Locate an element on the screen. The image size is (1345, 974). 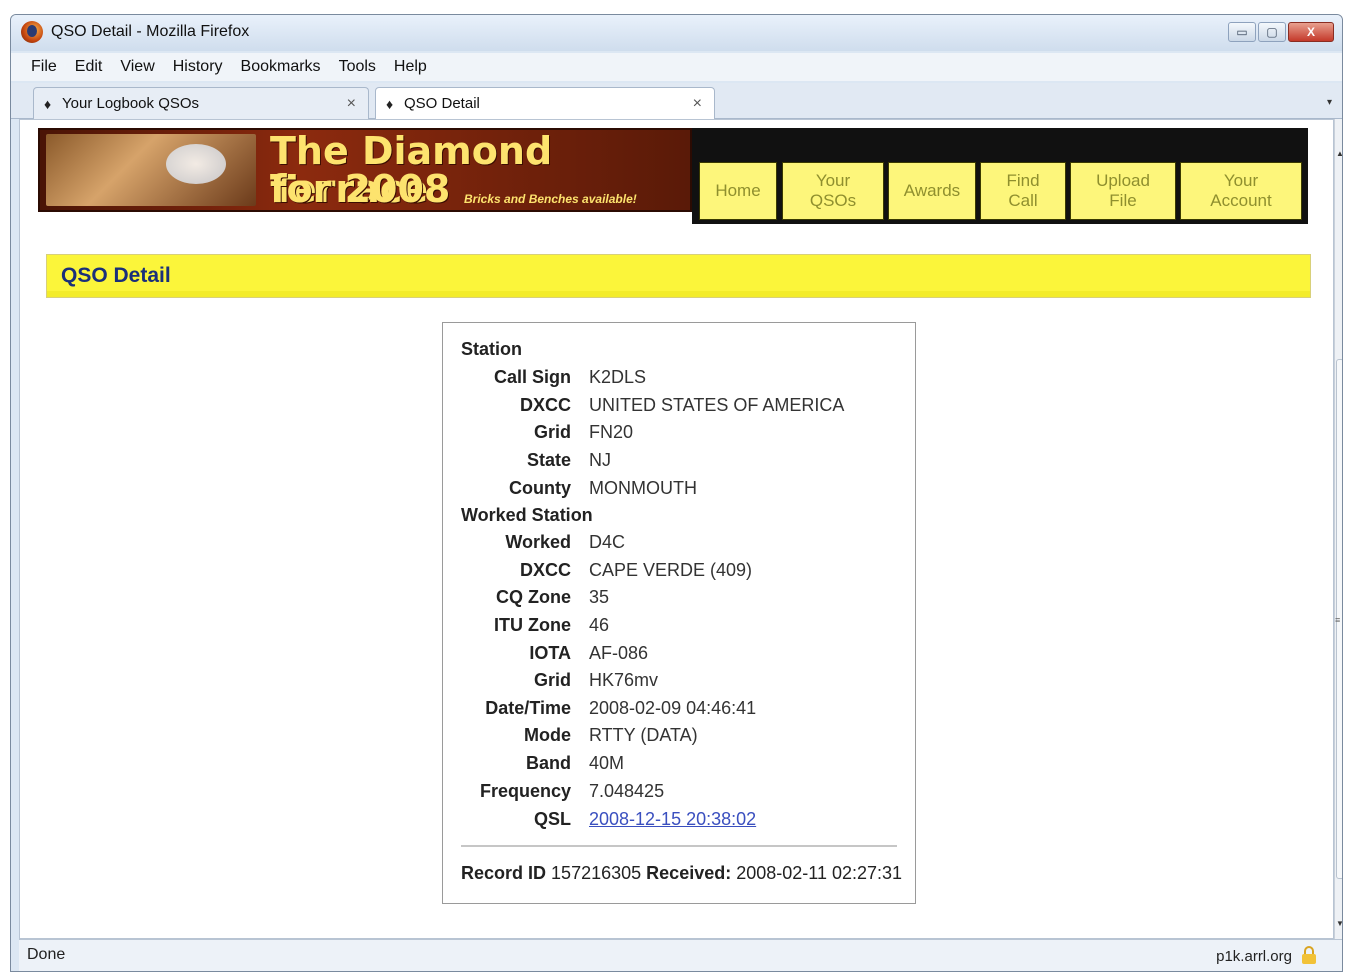
station-row-county: County MONMOUTH is located at coordinates (680, 491).